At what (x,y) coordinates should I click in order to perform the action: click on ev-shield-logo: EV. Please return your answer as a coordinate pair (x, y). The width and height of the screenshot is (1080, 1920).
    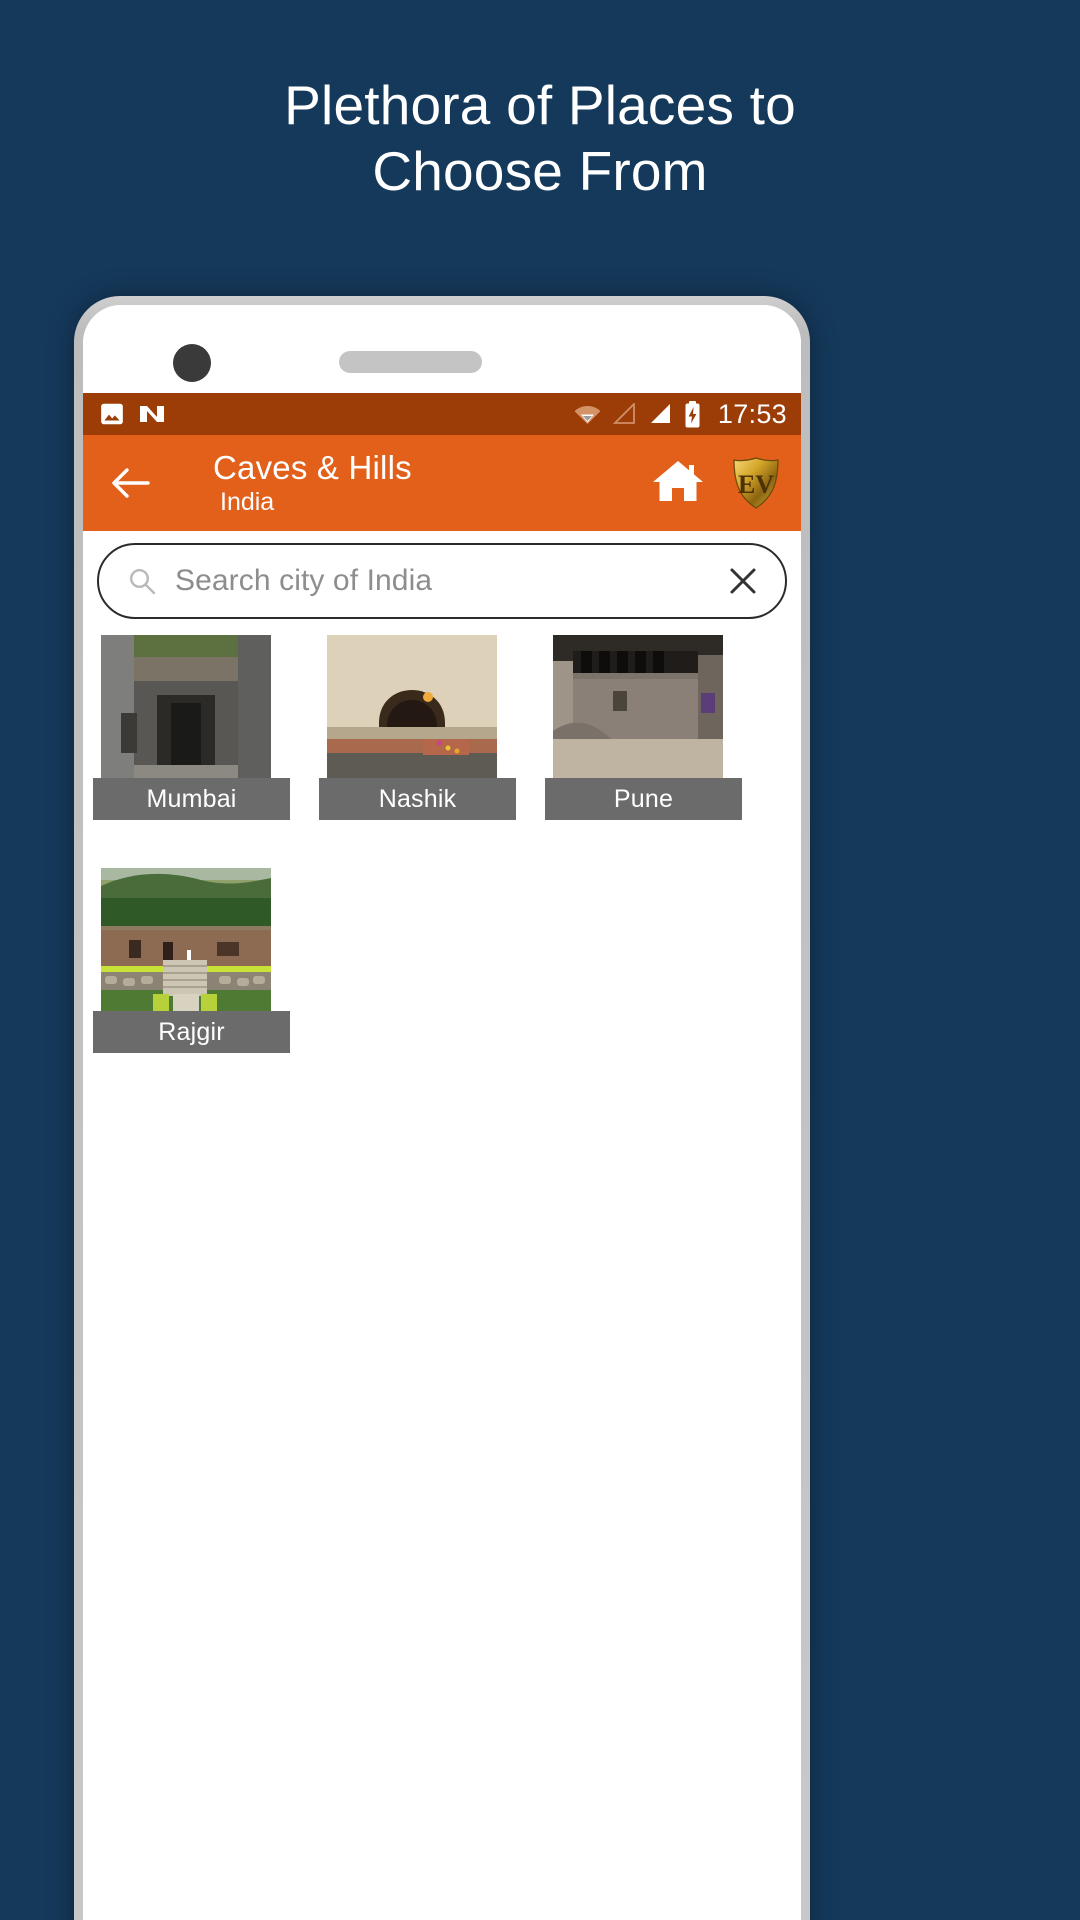
    Looking at the image, I should click on (756, 483).